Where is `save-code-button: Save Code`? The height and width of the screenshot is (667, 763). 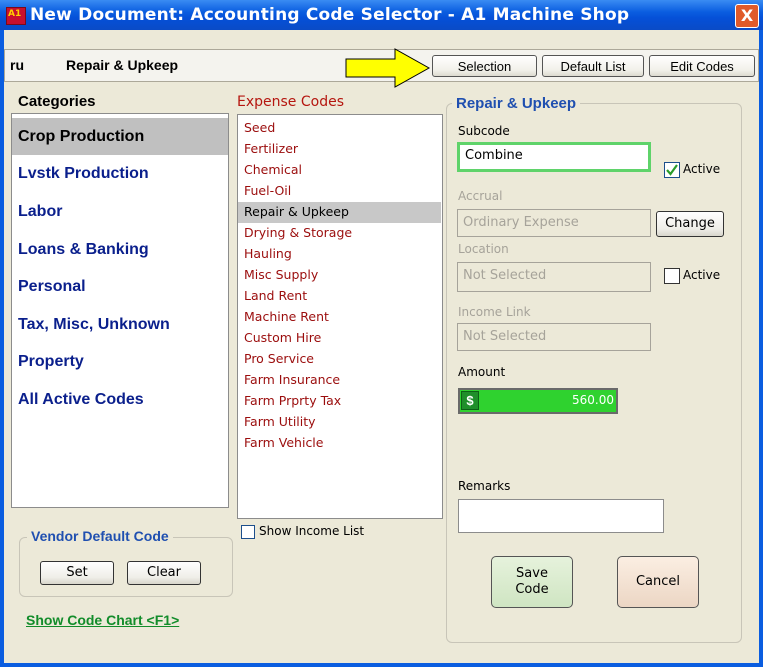 save-code-button: Save Code is located at coordinates (532, 582).